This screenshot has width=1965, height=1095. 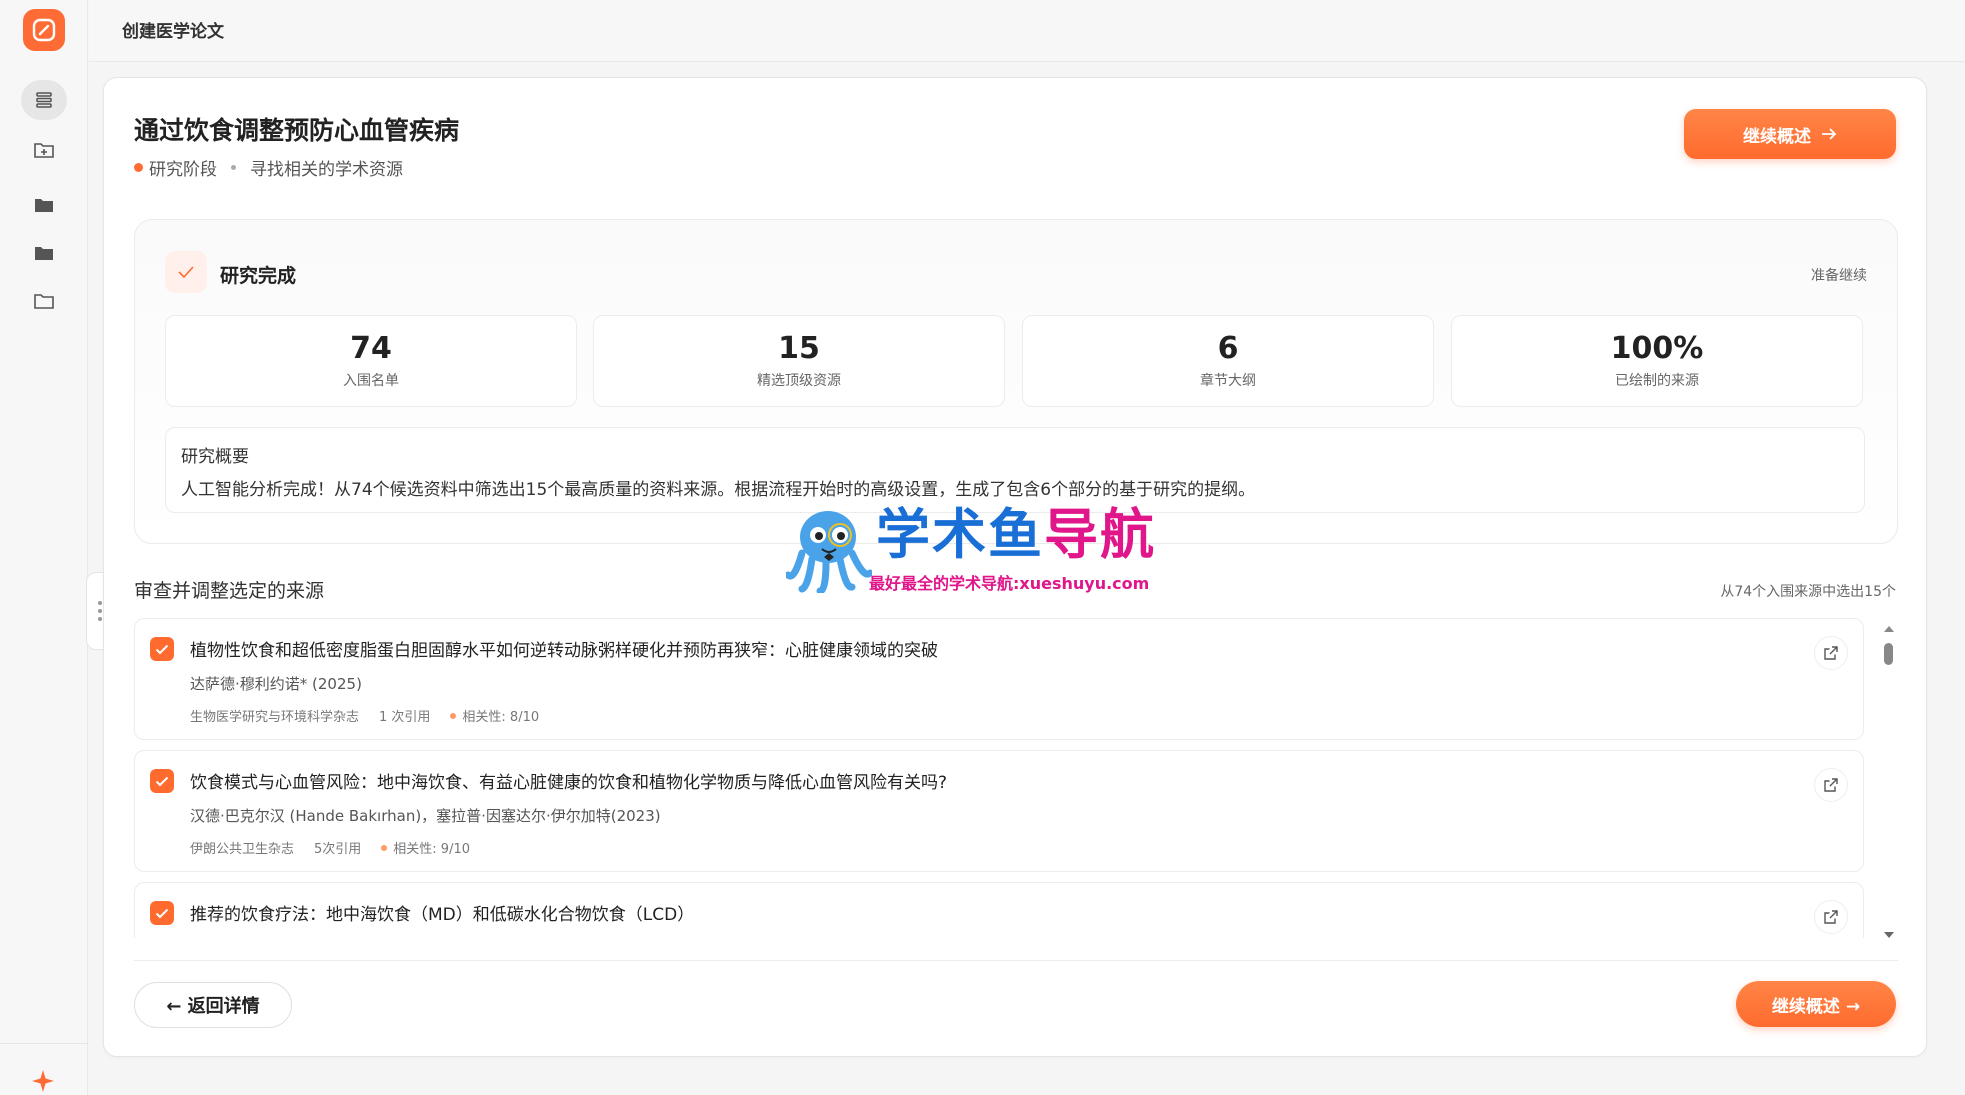 I want to click on source-citations: 1 次引用, so click(x=405, y=717).